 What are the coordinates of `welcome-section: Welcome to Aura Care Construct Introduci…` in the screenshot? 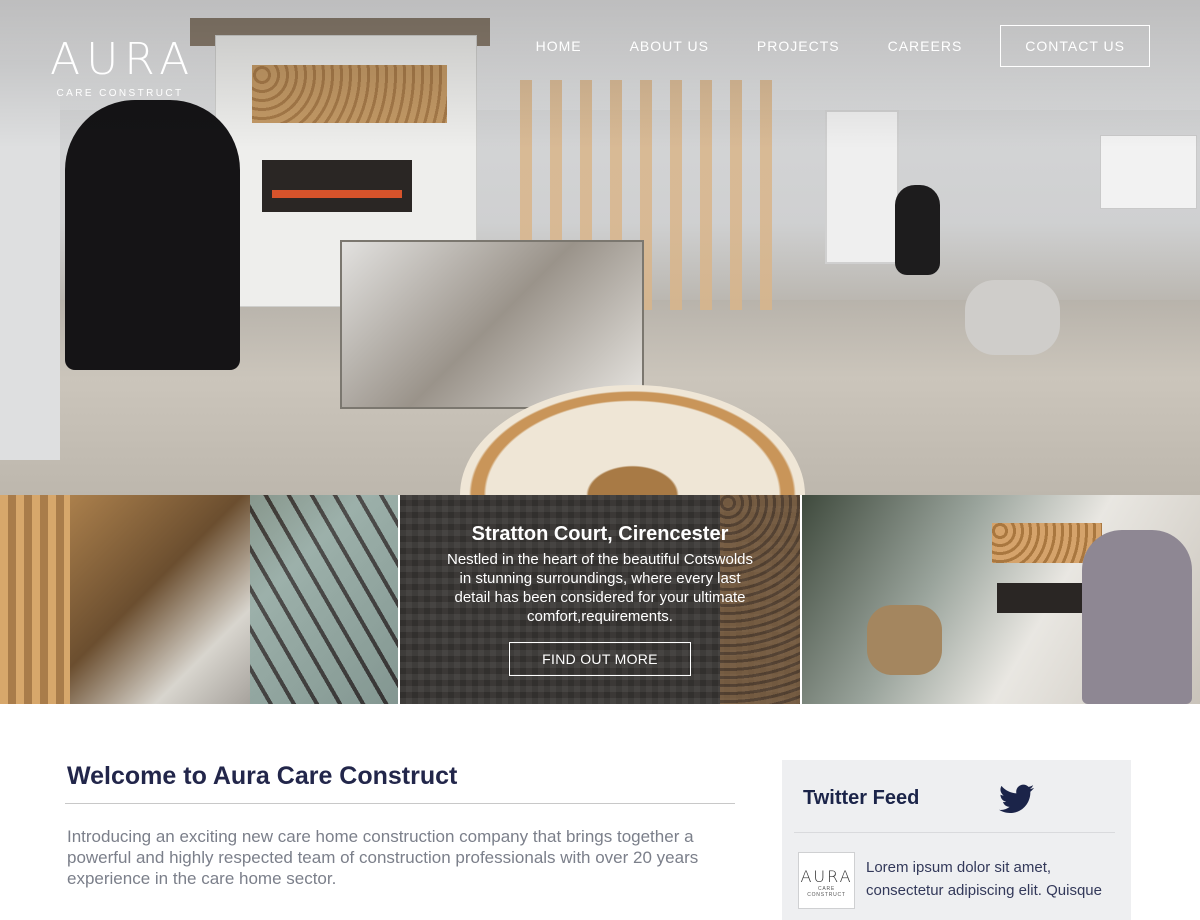 It's located at (401, 825).